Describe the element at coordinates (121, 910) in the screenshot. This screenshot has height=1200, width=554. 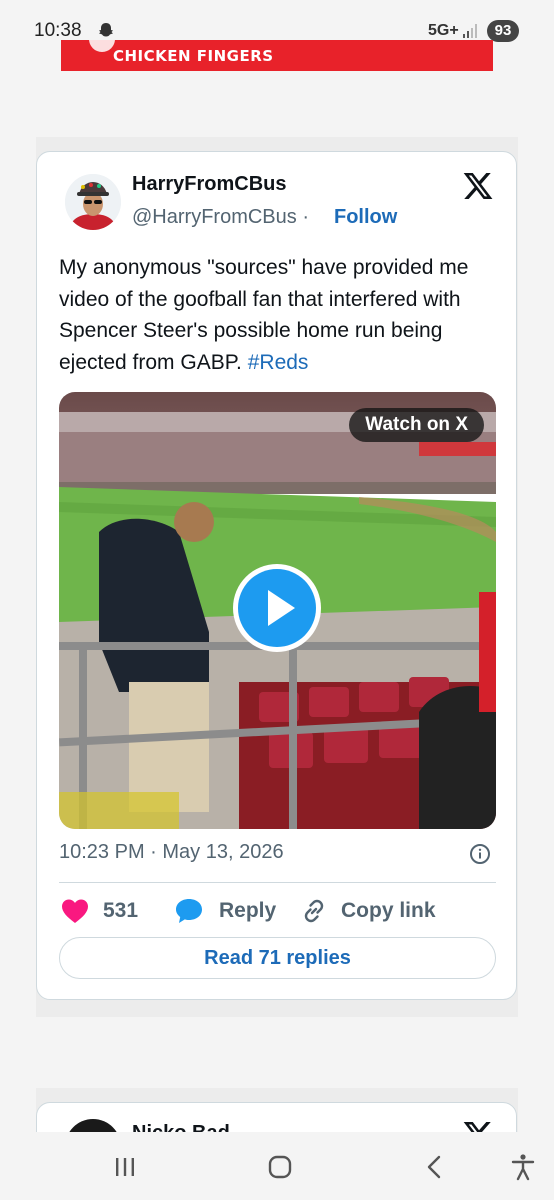
I see `like-count: 531` at that location.